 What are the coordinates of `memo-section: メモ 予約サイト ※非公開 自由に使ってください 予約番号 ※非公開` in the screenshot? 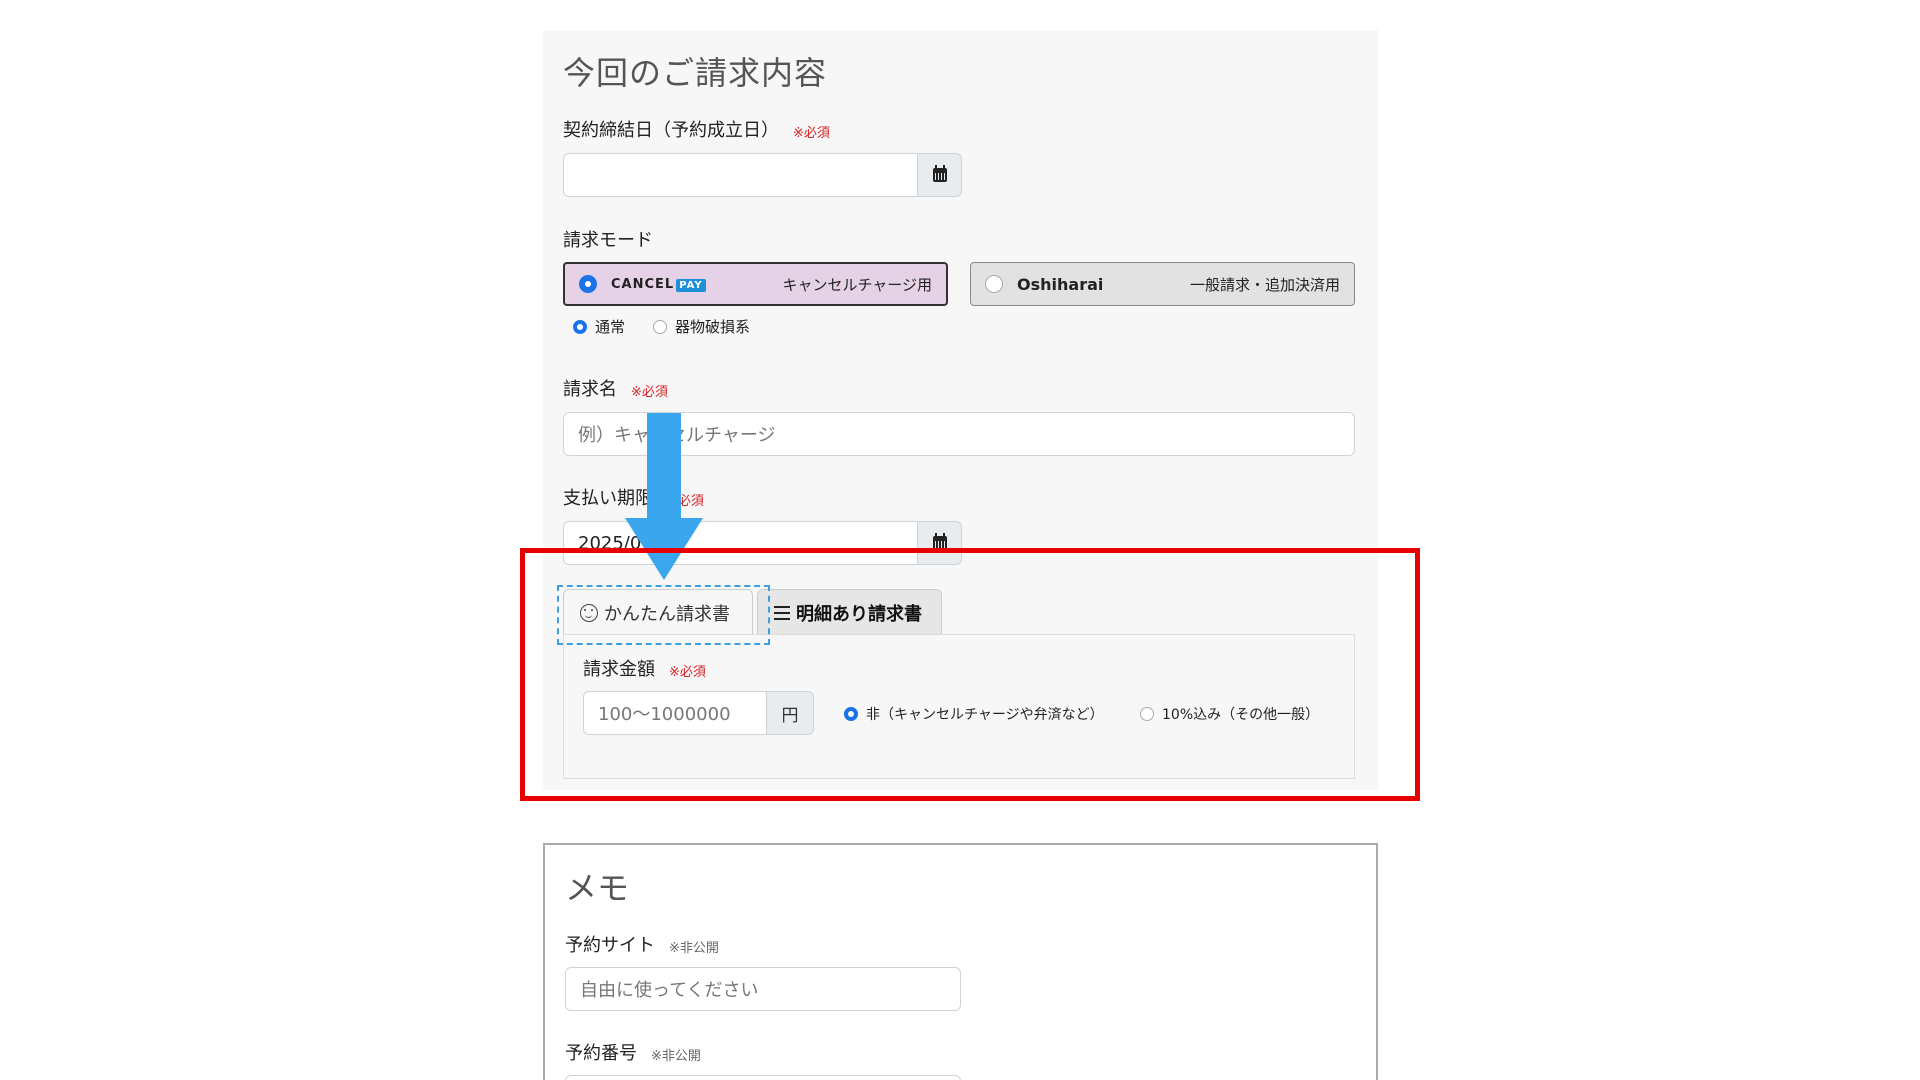 It's located at (960, 961).